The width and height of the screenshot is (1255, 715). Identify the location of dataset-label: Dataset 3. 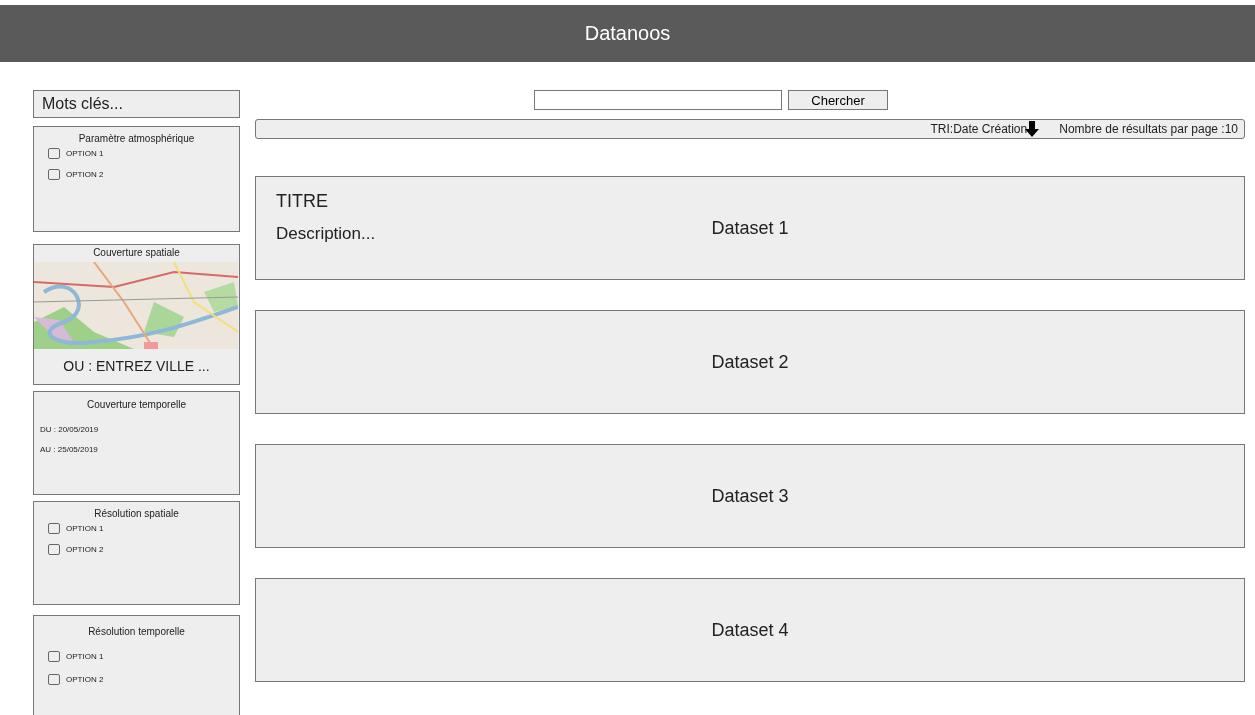
(750, 496).